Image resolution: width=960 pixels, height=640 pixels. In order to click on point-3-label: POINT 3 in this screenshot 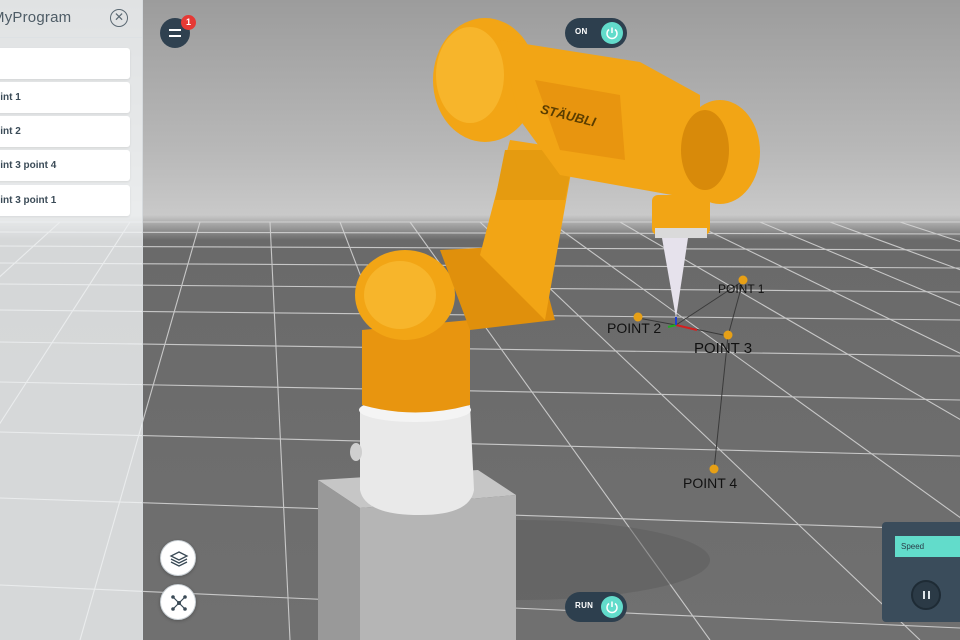, I will do `click(723, 348)`.